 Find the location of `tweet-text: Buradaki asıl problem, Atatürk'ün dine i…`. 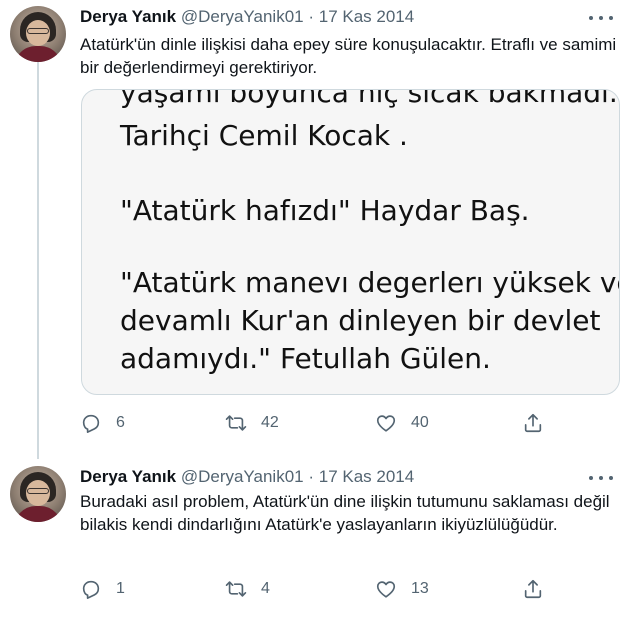

tweet-text: Buradaki asıl problem, Atatürk'ün dine i… is located at coordinates (345, 513).